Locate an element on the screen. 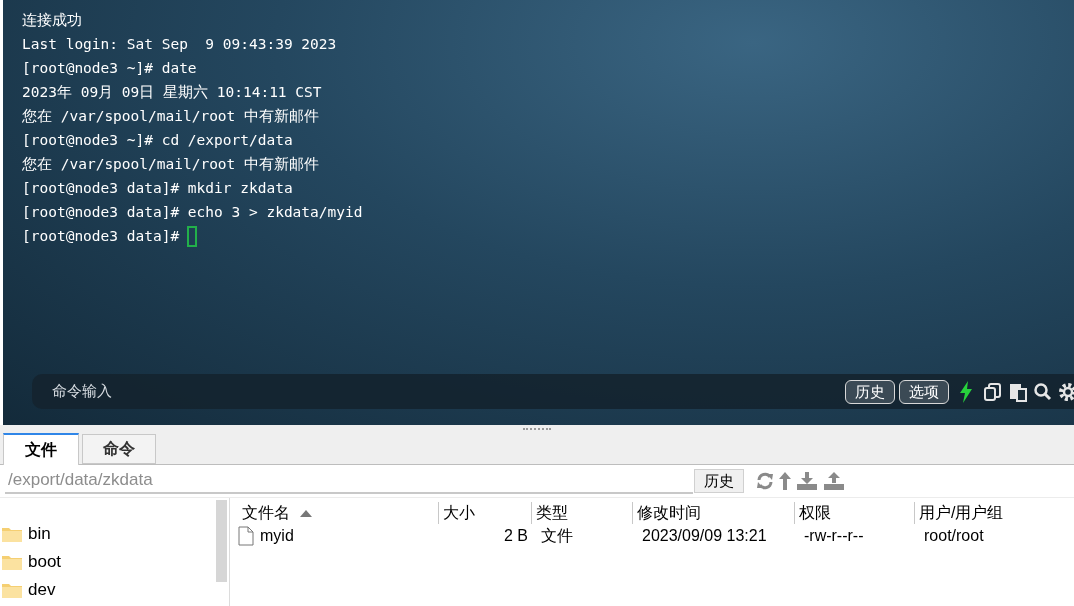  file-icon is located at coordinates (246, 536).